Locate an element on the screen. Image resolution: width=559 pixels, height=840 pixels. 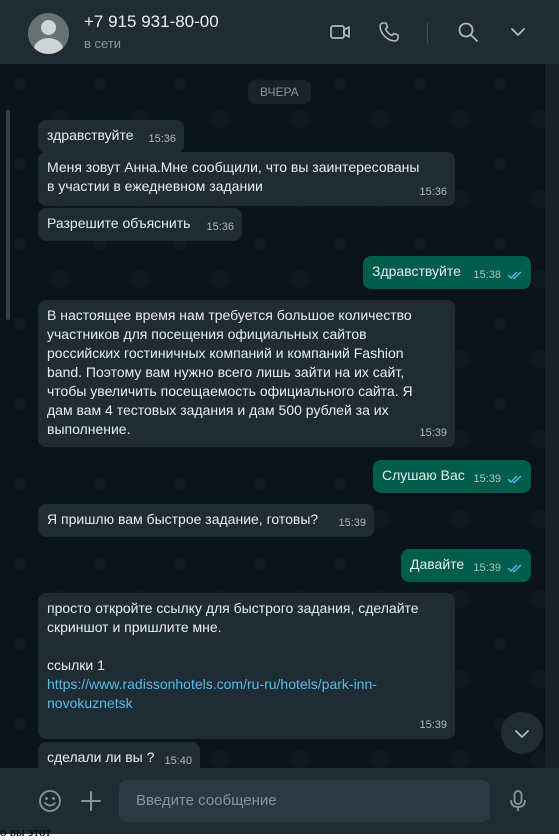
message-incoming: сделали ли вы ? 15:40 is located at coordinates (119, 755).